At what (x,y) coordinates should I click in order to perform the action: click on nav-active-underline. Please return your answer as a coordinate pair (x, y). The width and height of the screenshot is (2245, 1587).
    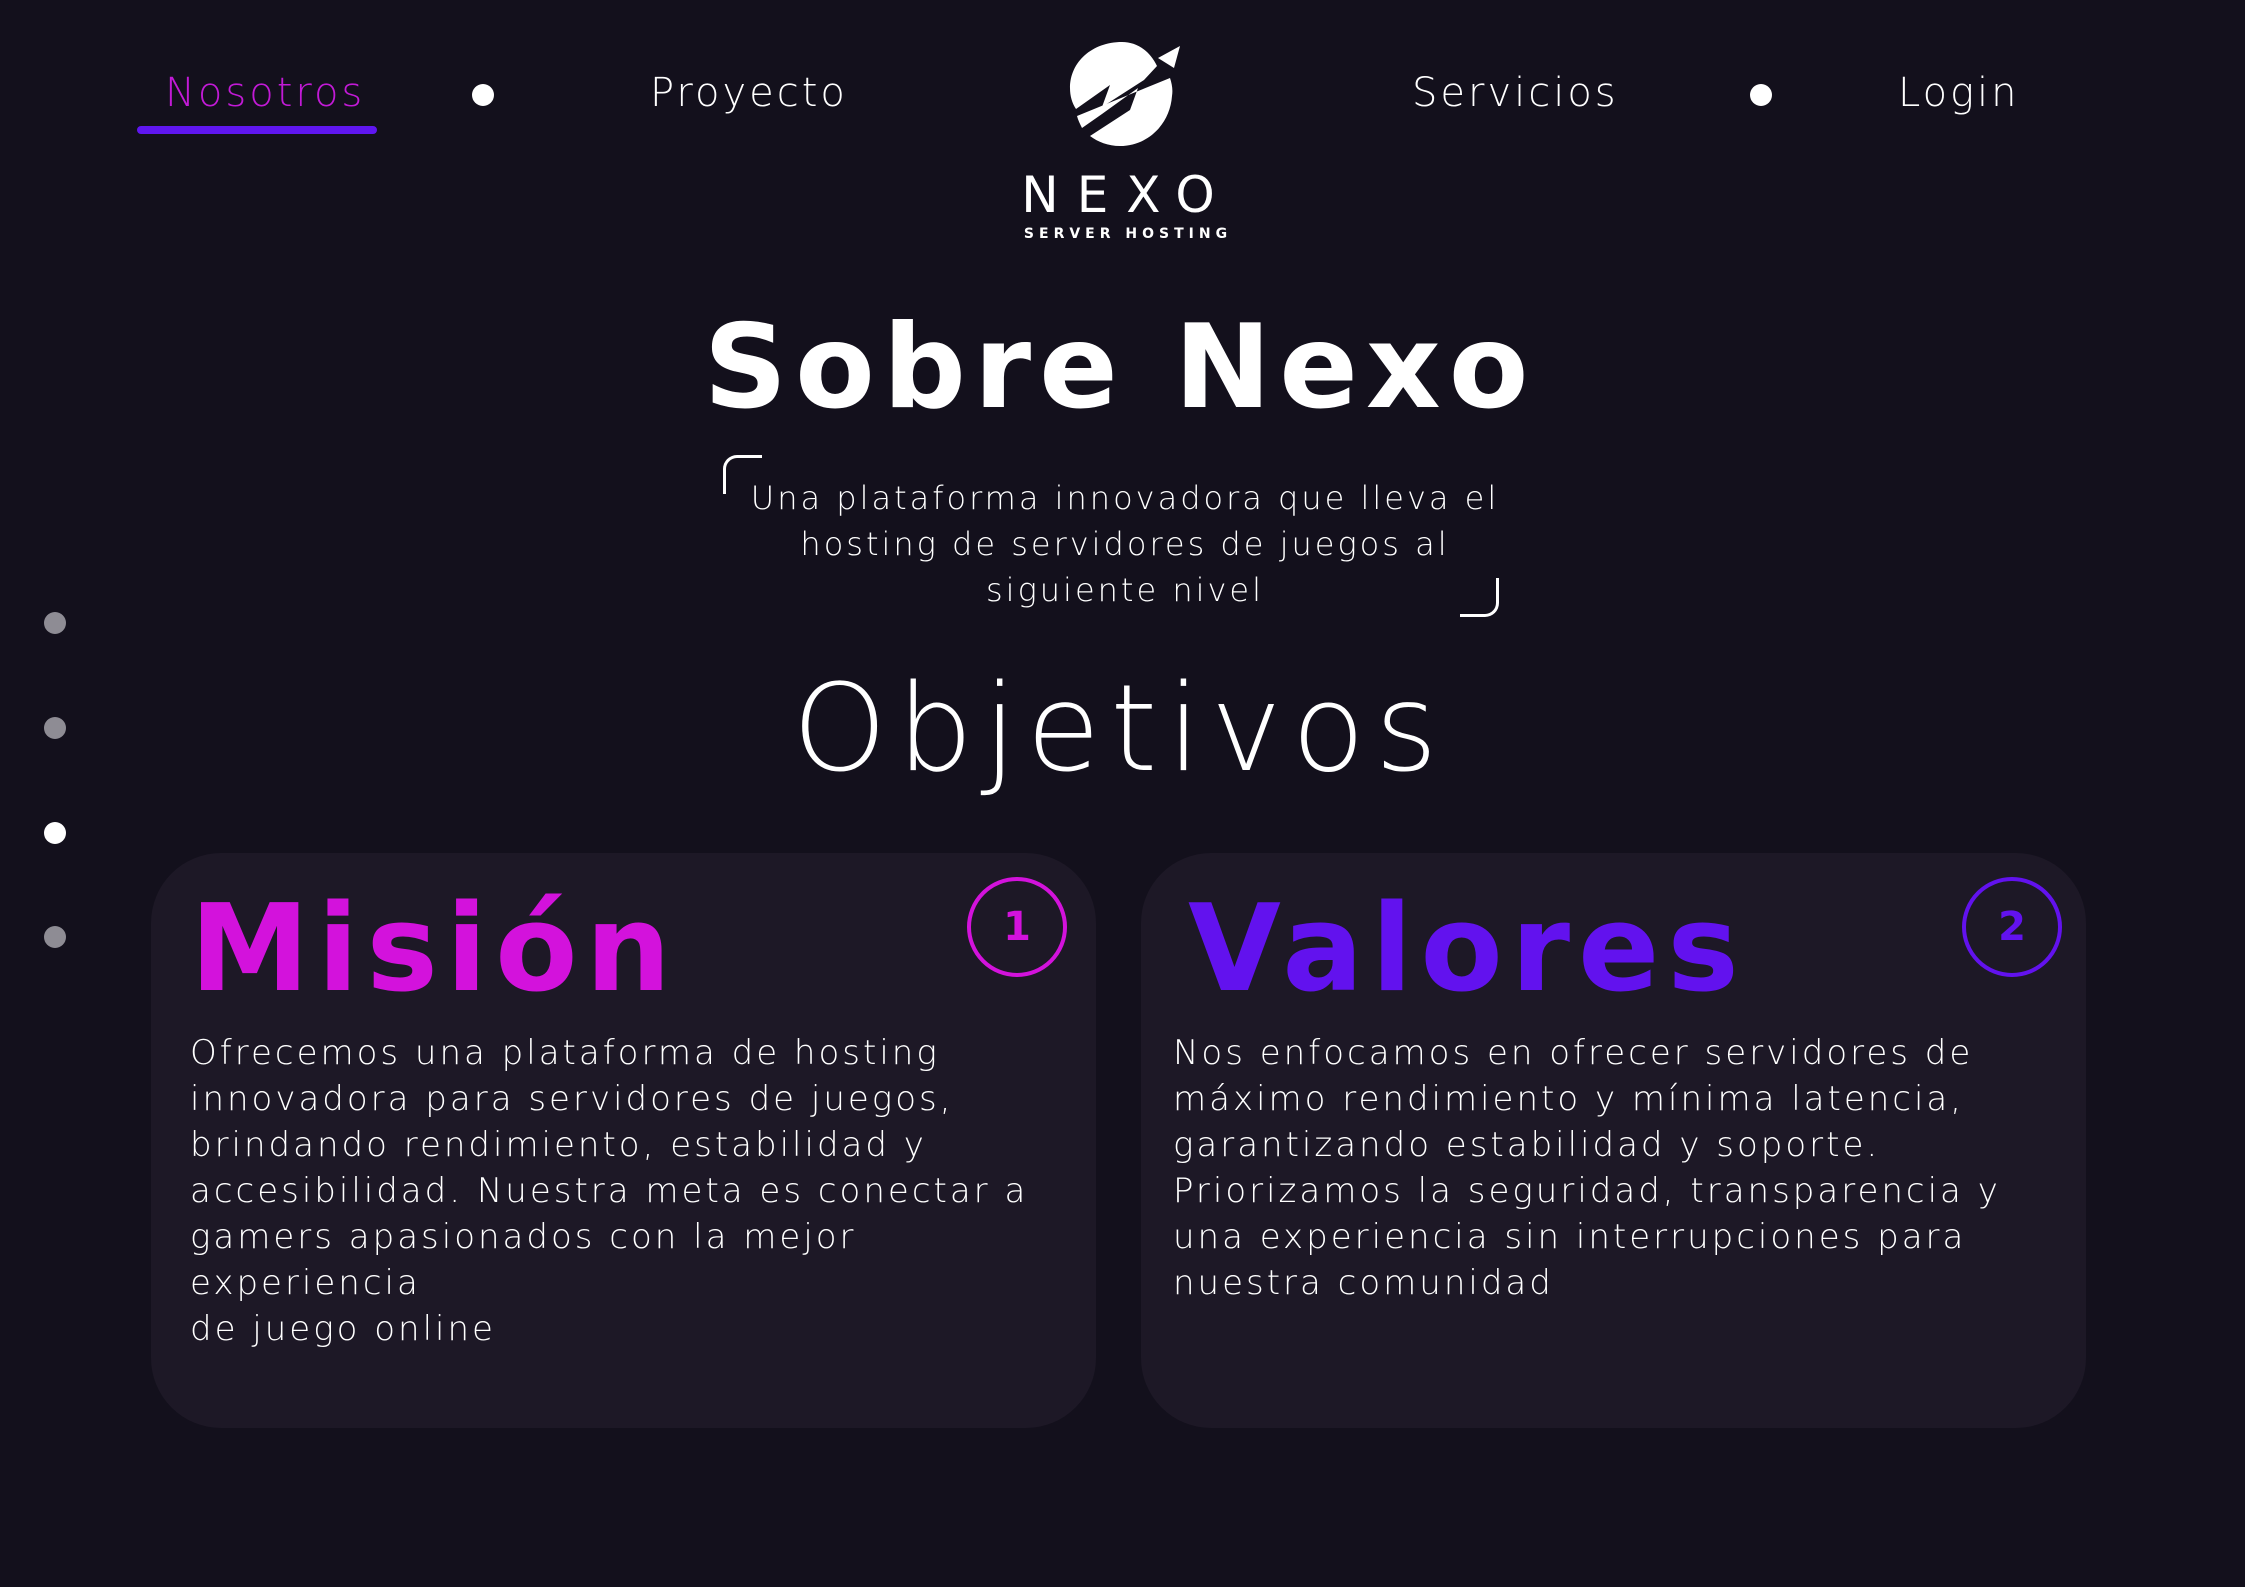
    Looking at the image, I should click on (257, 130).